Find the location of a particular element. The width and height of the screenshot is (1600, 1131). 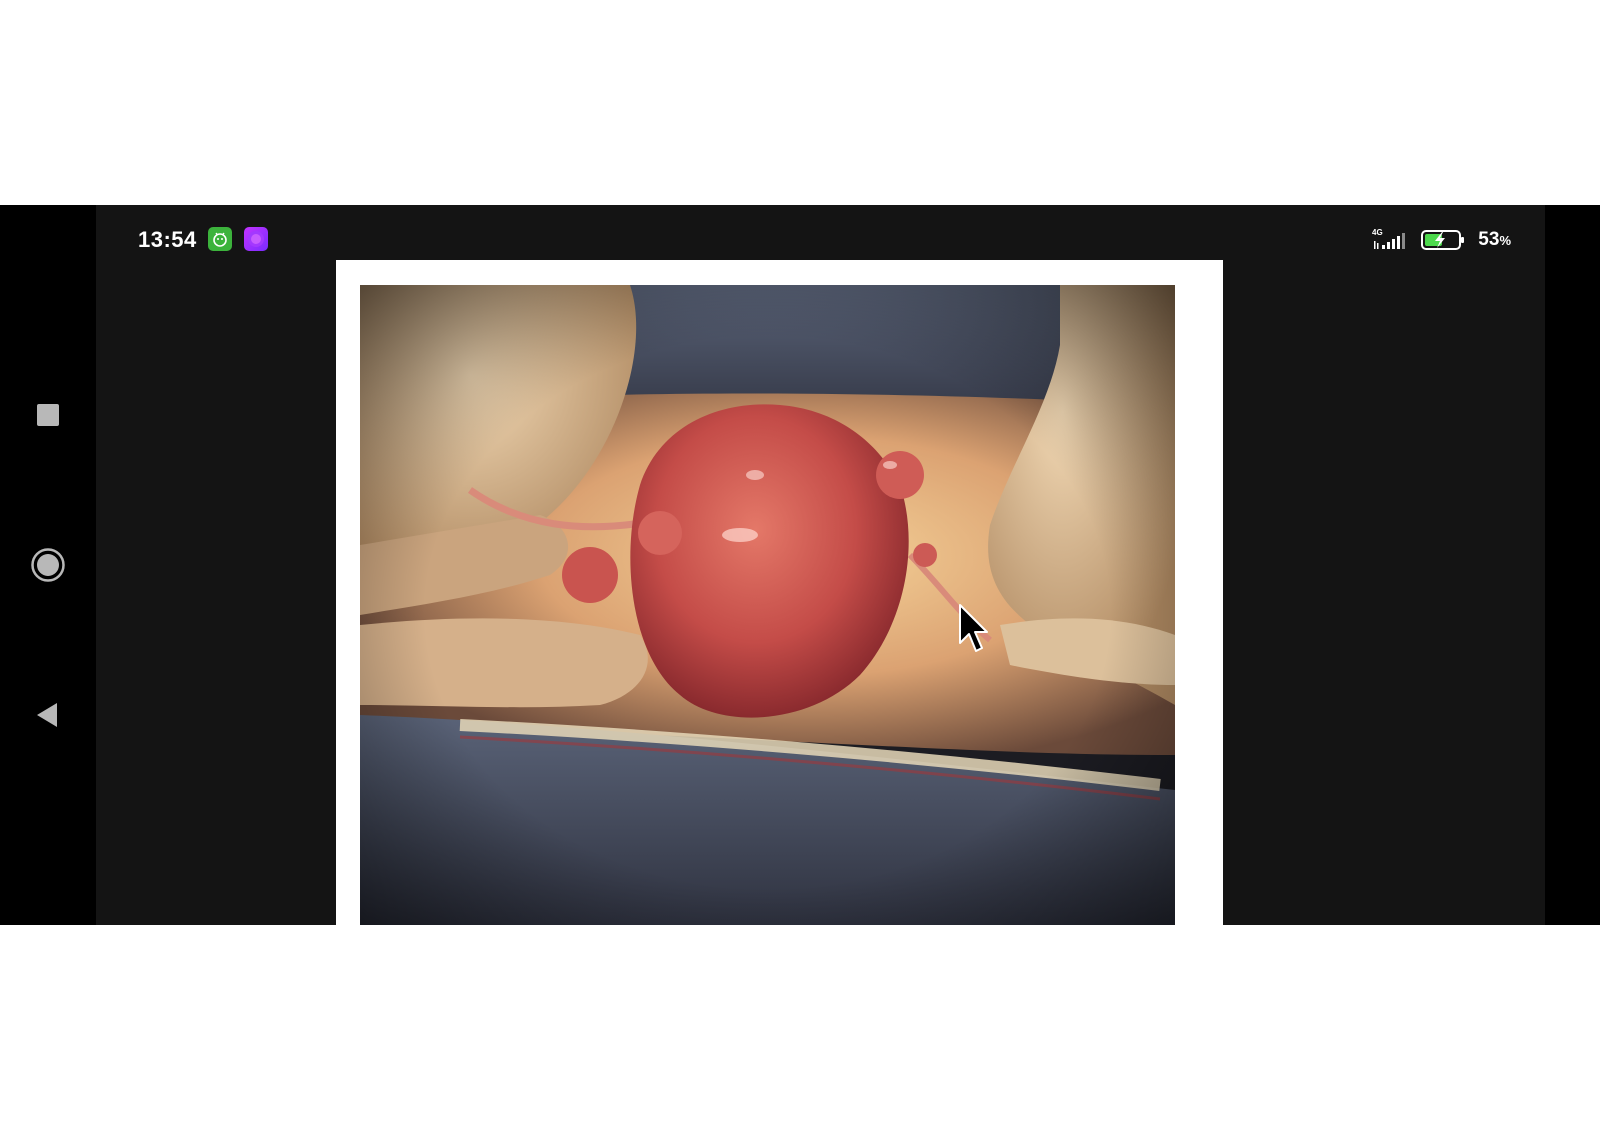

battery-percentage: 53% is located at coordinates (1494, 239).